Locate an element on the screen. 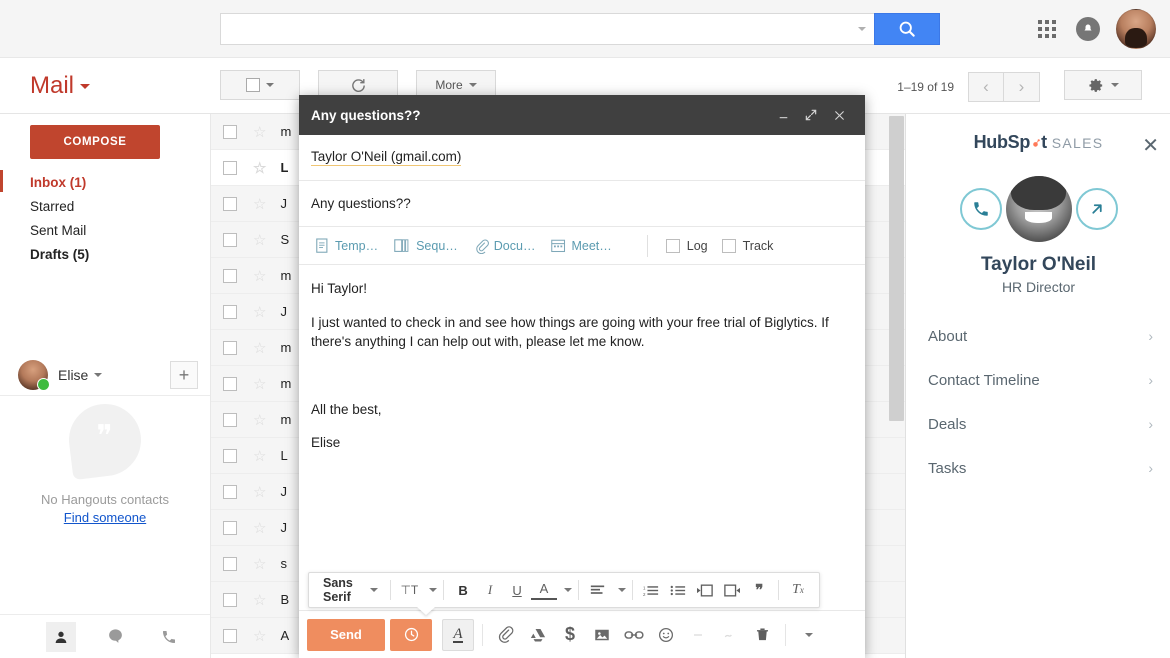  email-list-scrollbar is located at coordinates (896, 268).